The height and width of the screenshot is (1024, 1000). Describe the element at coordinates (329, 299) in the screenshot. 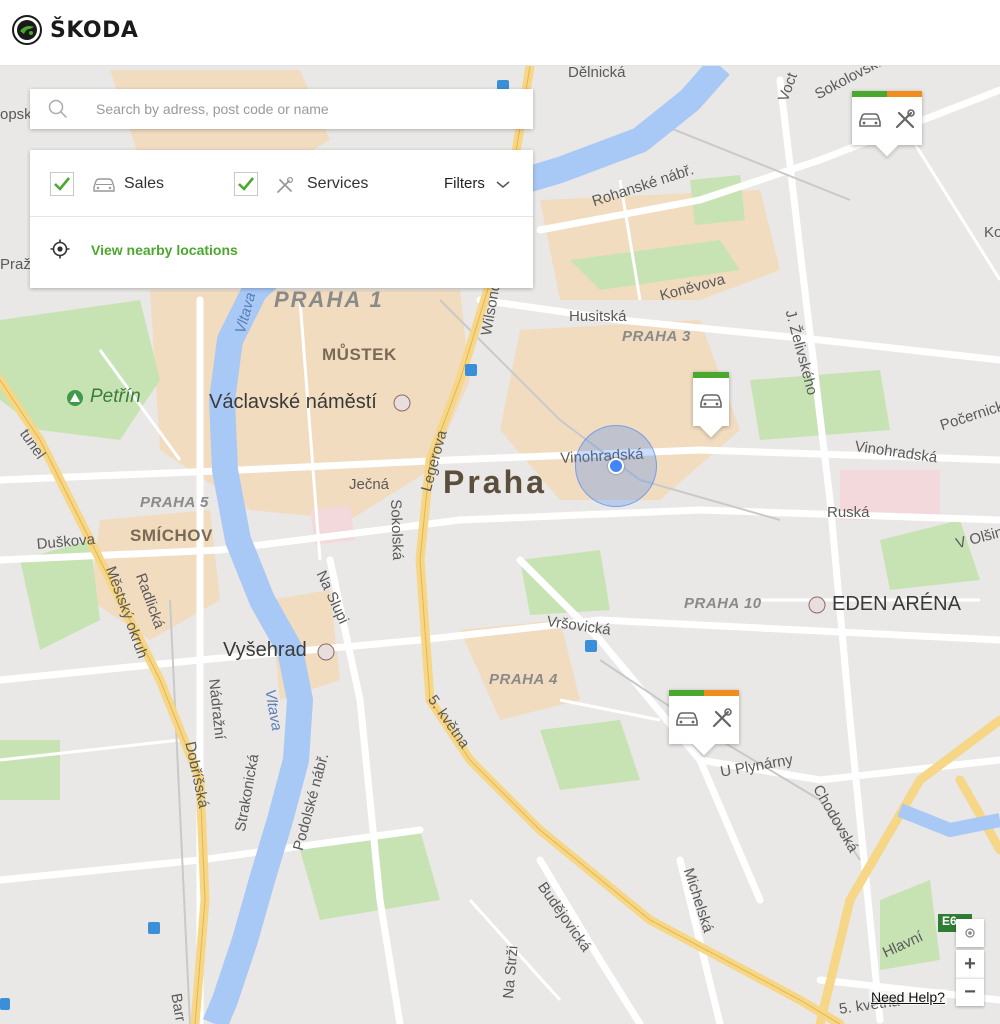

I see `label-praha1: PRAHA 1` at that location.